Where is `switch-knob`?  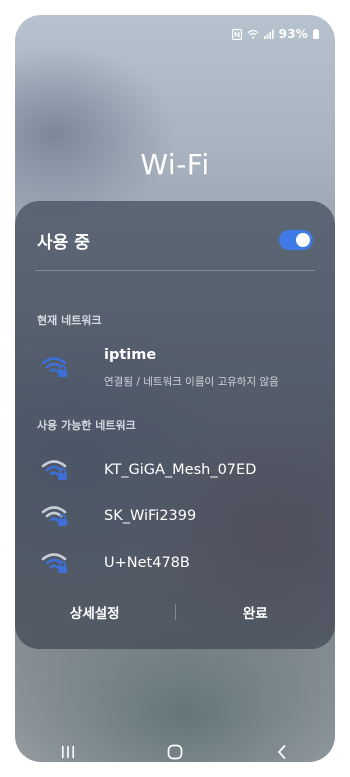 switch-knob is located at coordinates (303, 240).